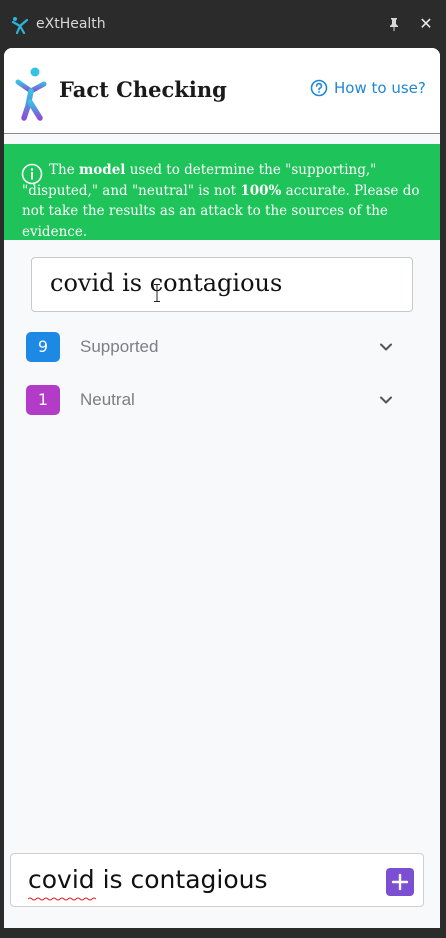 Image resolution: width=446 pixels, height=938 pixels. I want to click on how-to-use-link: How to use?, so click(368, 88).